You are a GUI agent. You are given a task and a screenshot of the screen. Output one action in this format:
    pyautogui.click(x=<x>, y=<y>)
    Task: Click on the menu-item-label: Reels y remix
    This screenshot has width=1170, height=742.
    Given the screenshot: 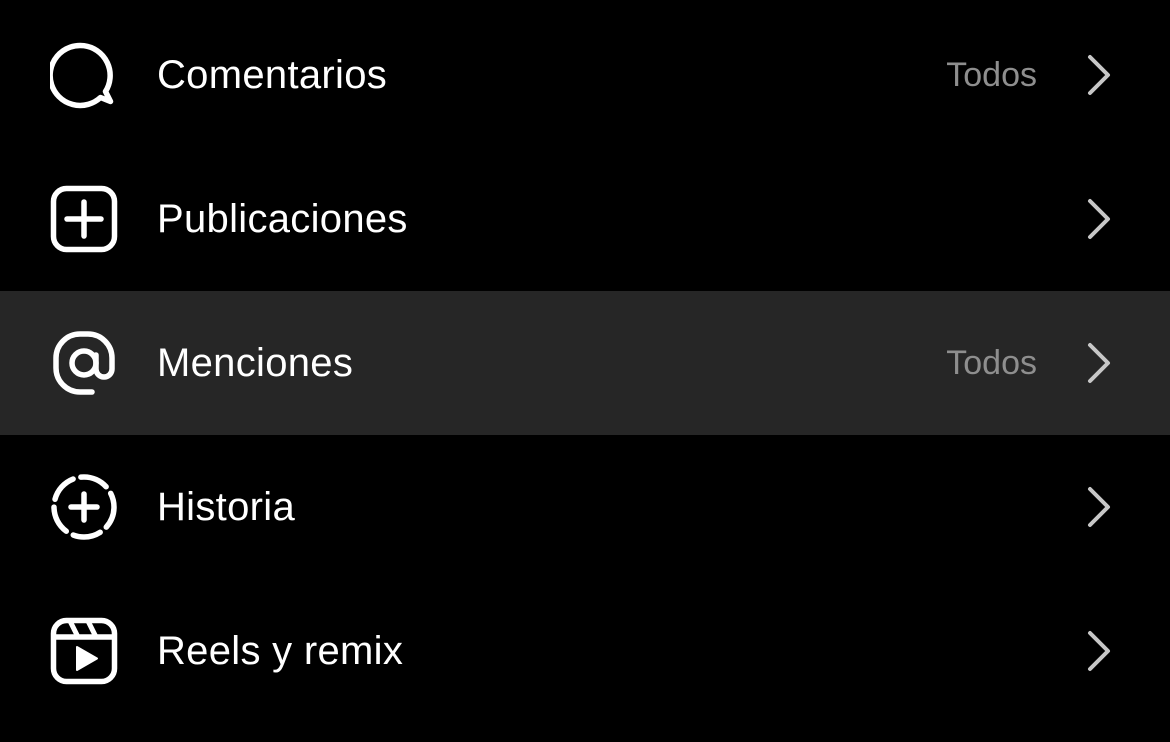 What is the action you would take?
    pyautogui.click(x=280, y=651)
    